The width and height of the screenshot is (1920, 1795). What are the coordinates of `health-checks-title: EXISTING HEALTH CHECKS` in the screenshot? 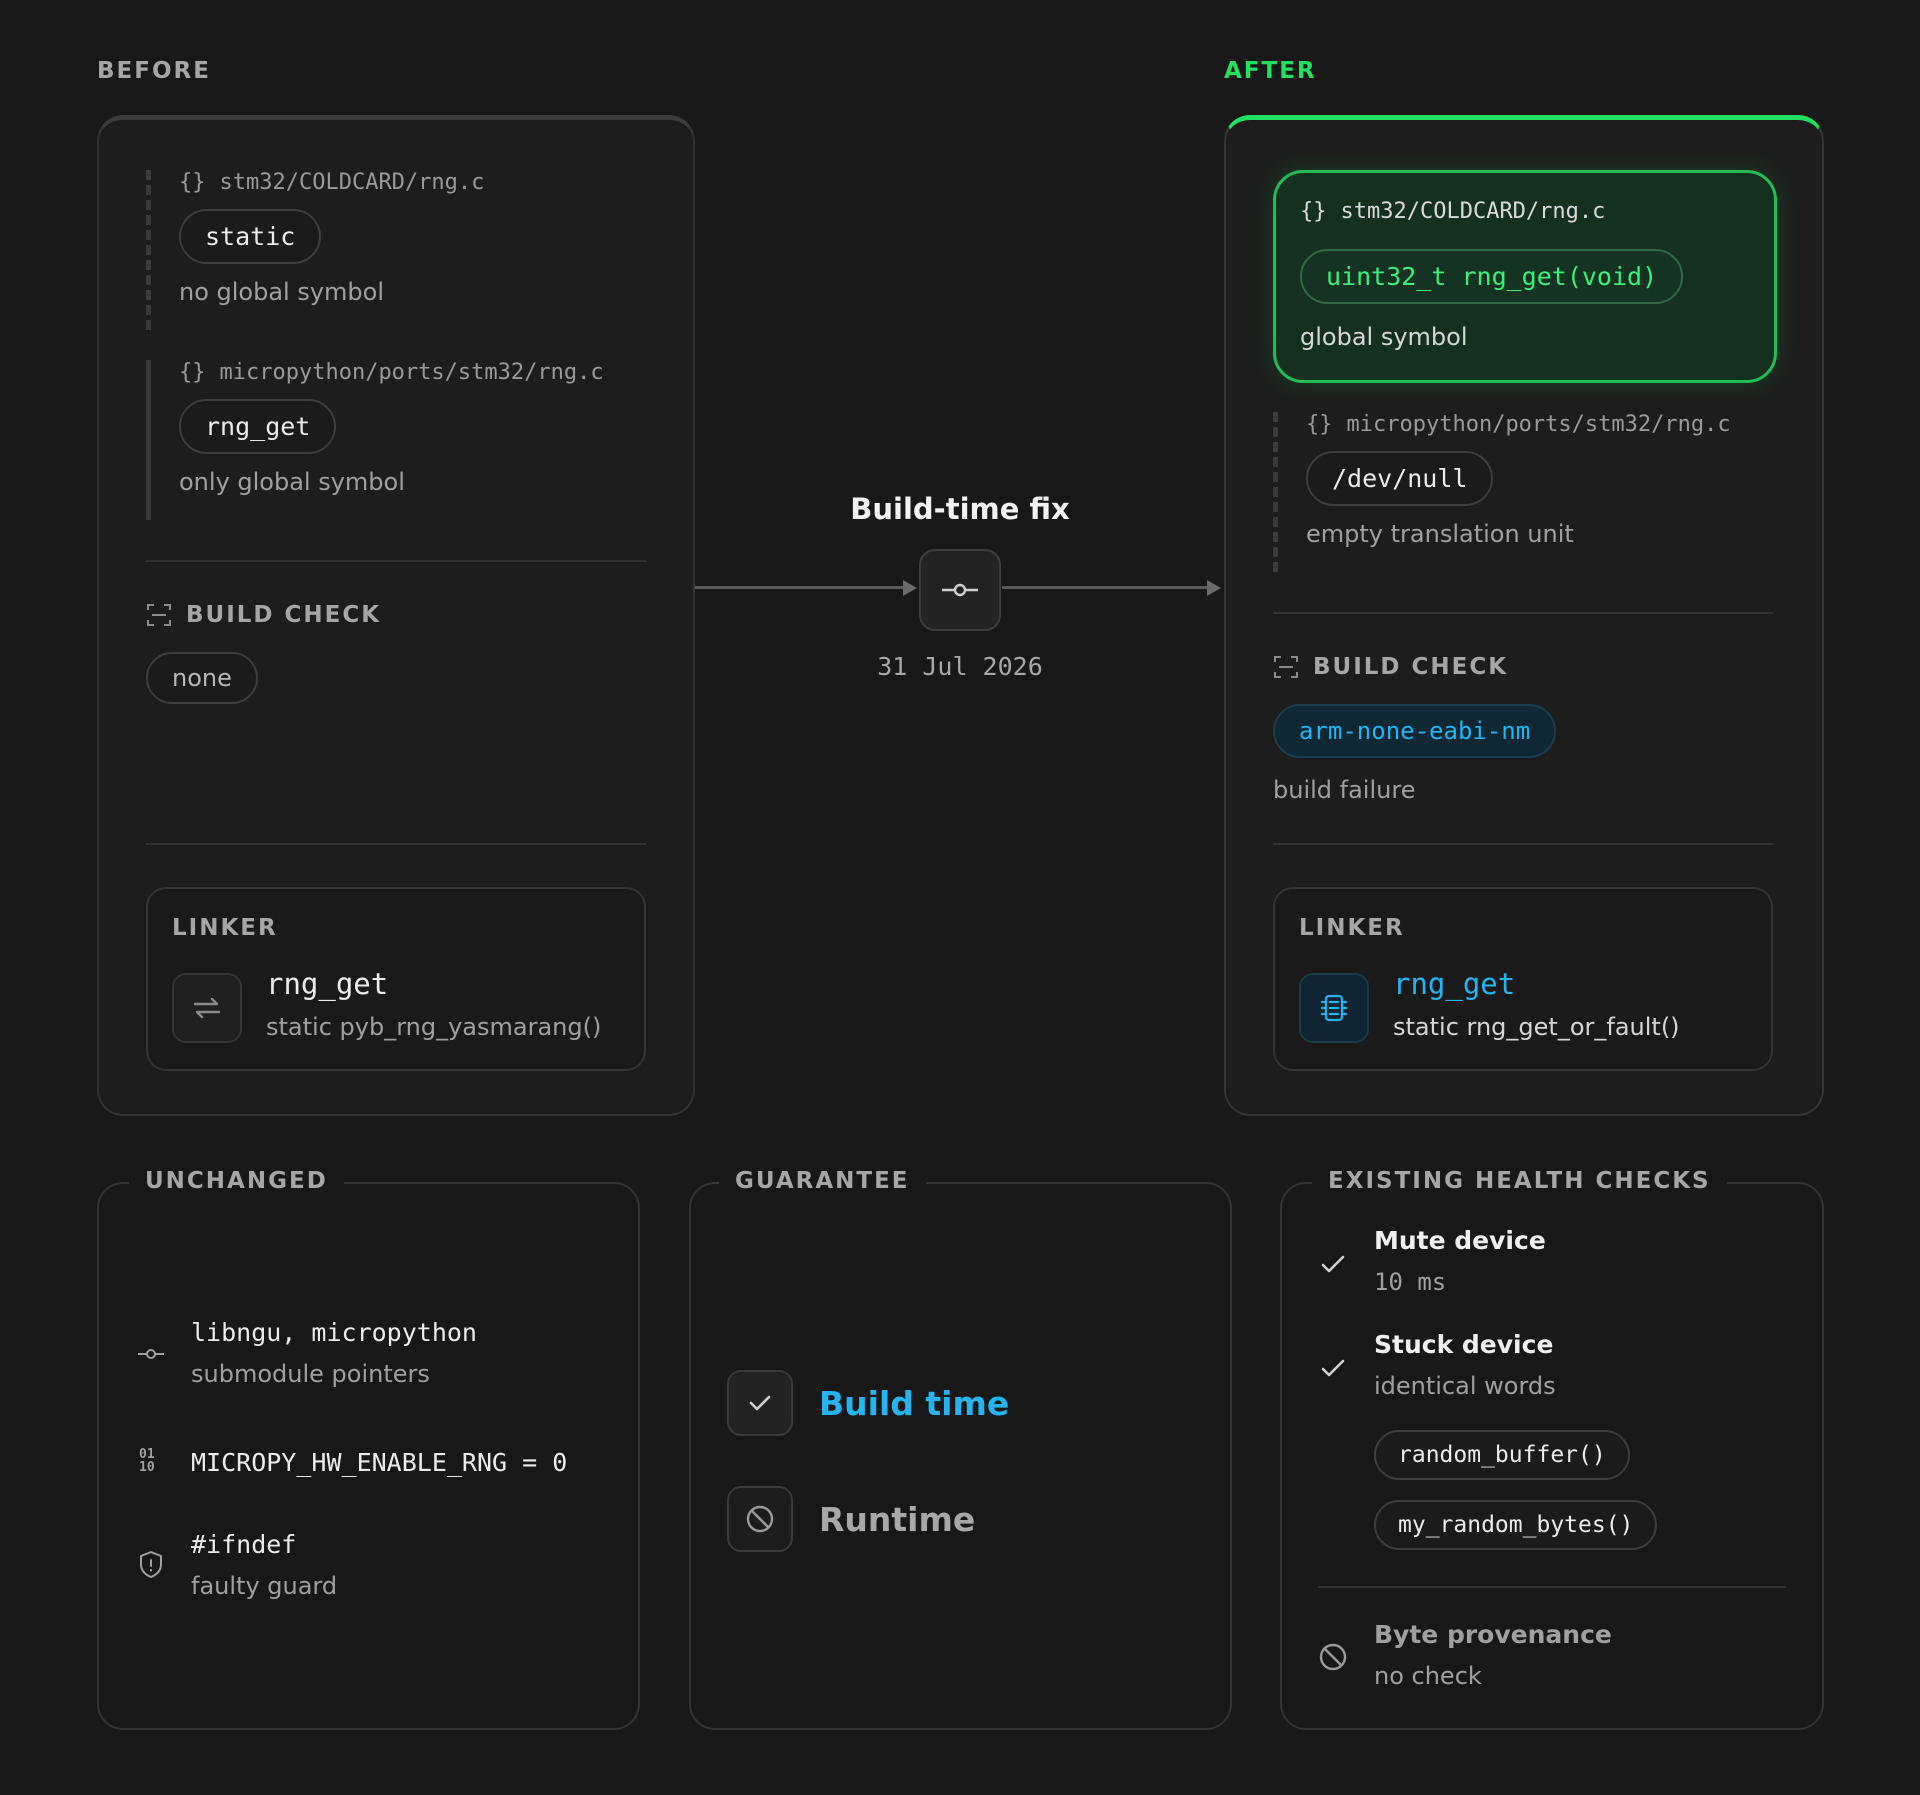 It's located at (1519, 1181).